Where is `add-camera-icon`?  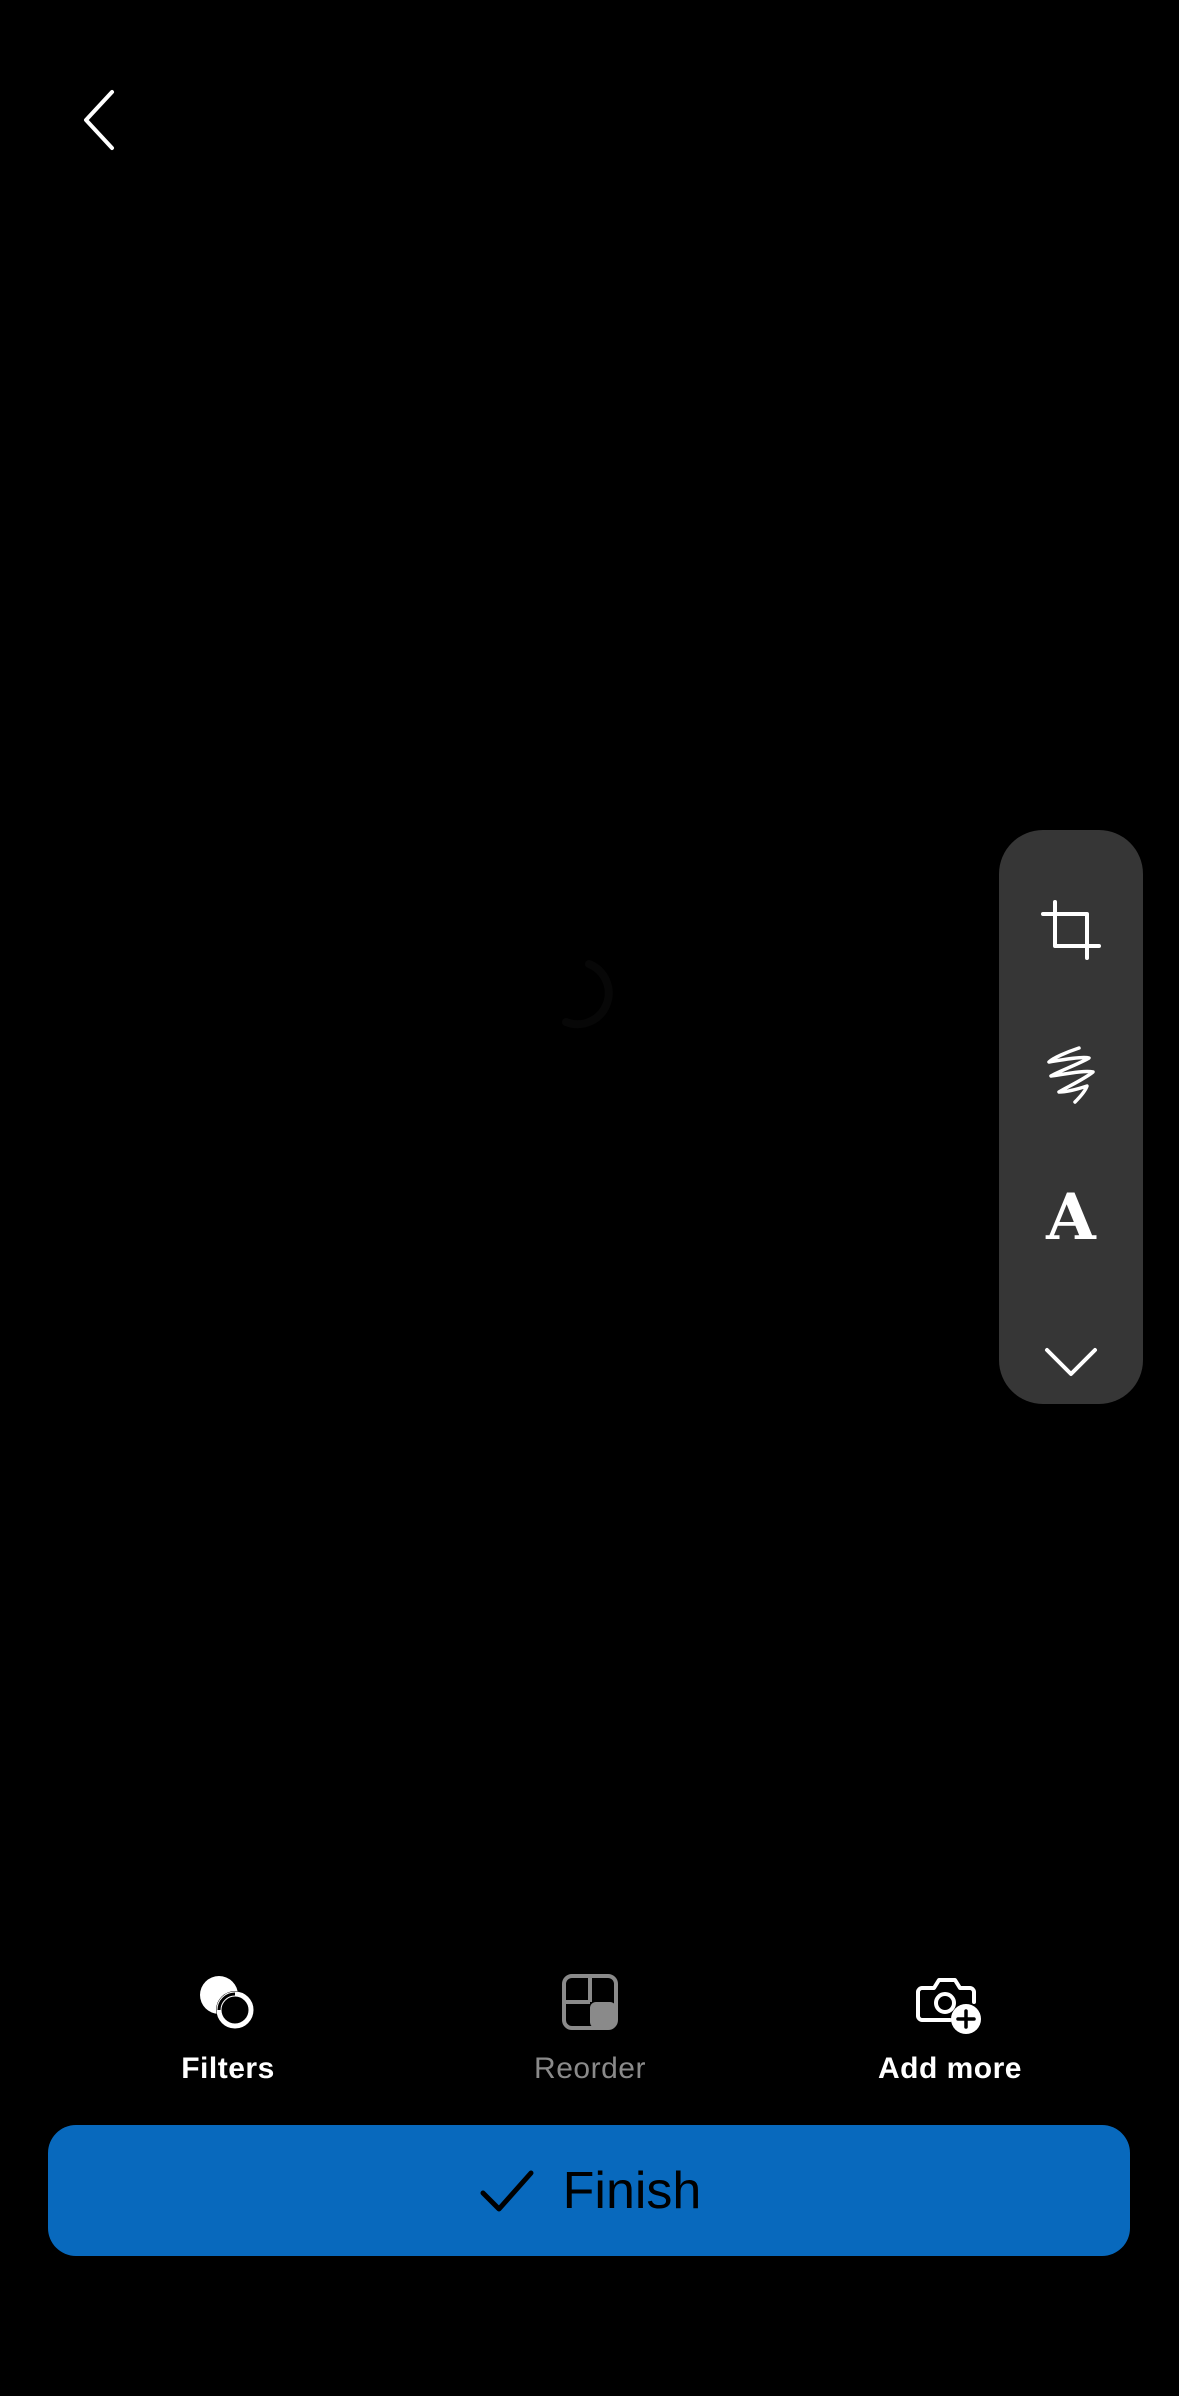
add-camera-icon is located at coordinates (948, 2006).